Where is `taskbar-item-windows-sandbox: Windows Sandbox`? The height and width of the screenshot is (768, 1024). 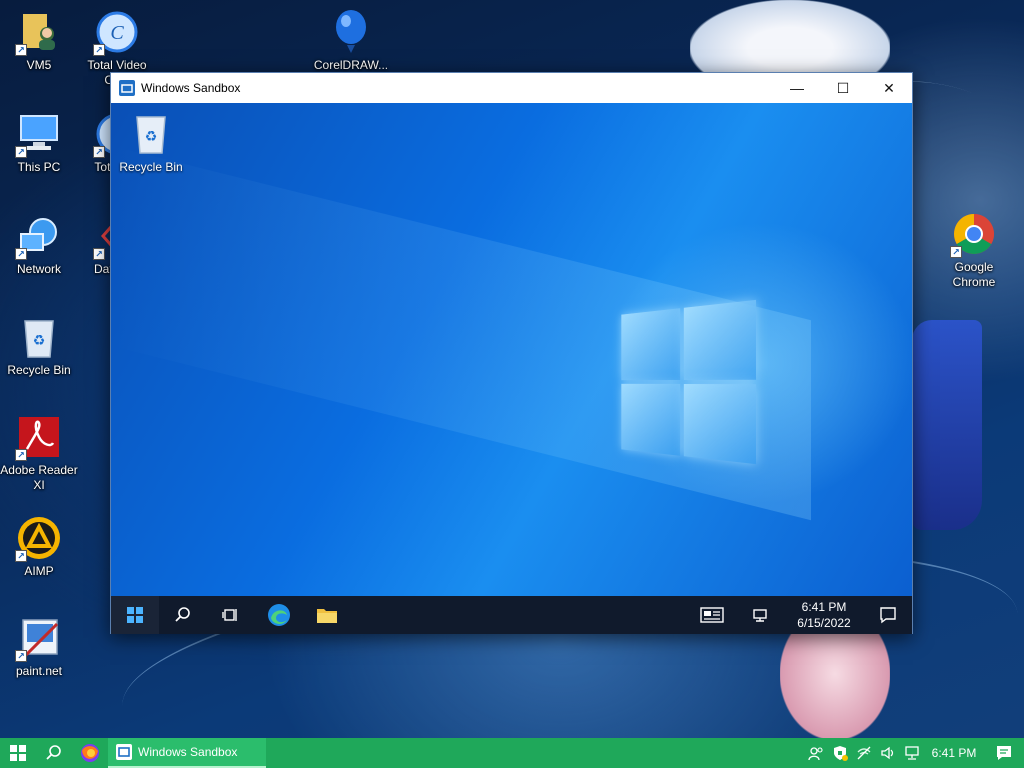 taskbar-item-windows-sandbox: Windows Sandbox is located at coordinates (187, 753).